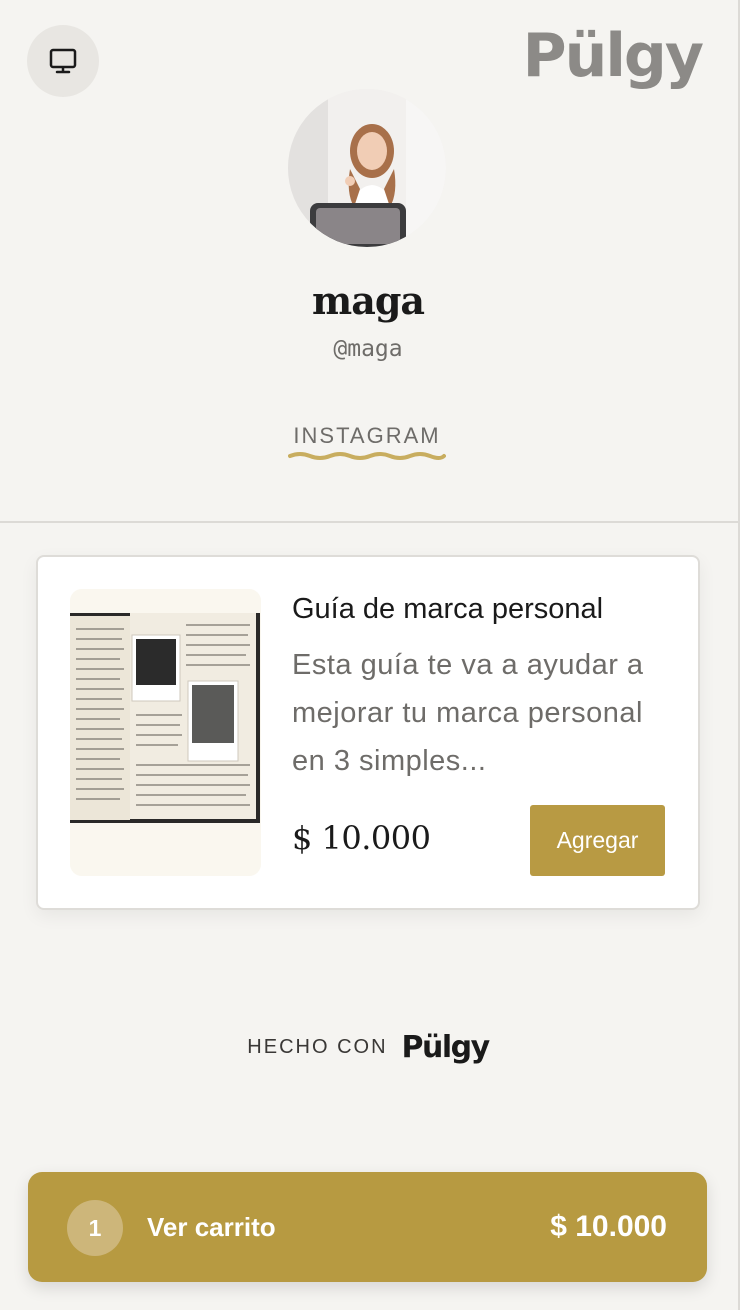 Image resolution: width=740 pixels, height=1310 pixels. I want to click on avatar, so click(367, 168).